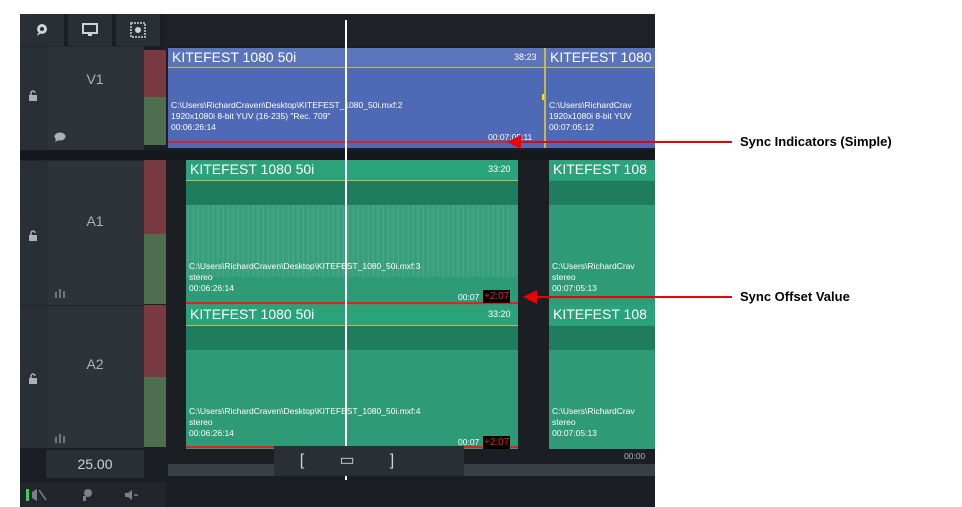  I want to click on track-name-a1: A1, so click(95, 221).